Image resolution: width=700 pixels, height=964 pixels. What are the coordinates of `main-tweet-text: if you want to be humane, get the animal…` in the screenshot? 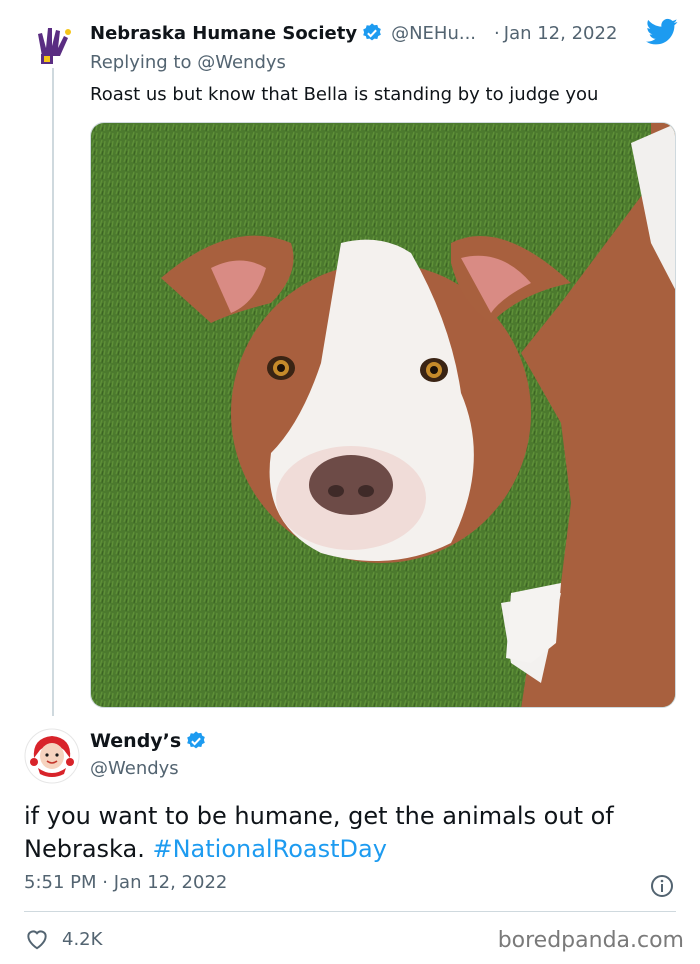 It's located at (349, 833).